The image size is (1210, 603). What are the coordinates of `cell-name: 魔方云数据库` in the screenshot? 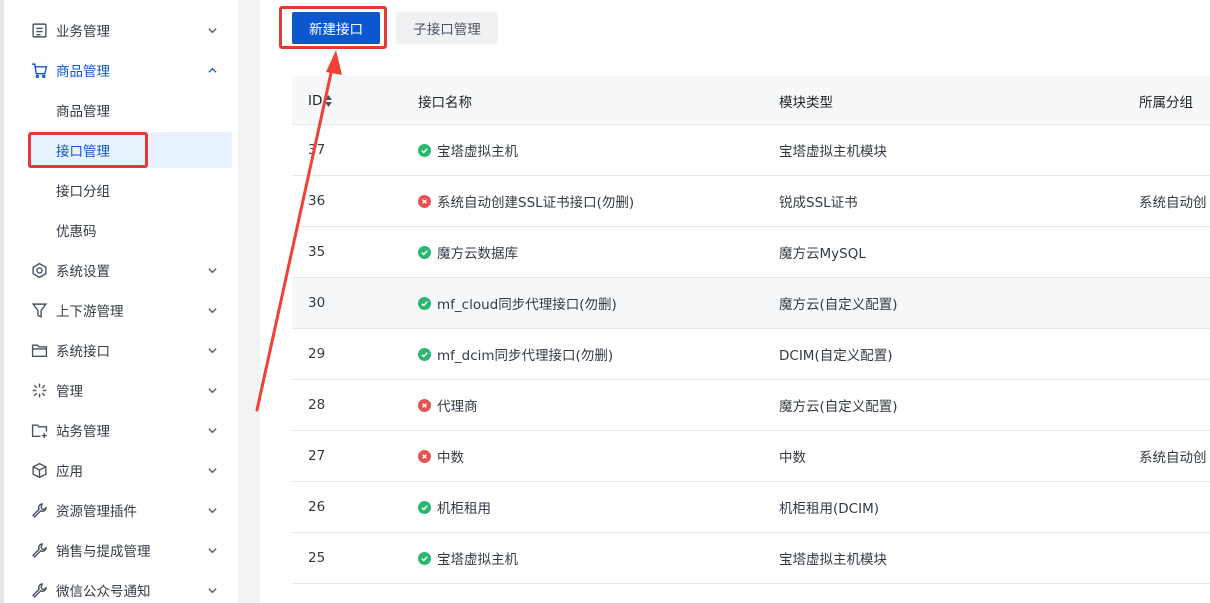 It's located at (468, 252).